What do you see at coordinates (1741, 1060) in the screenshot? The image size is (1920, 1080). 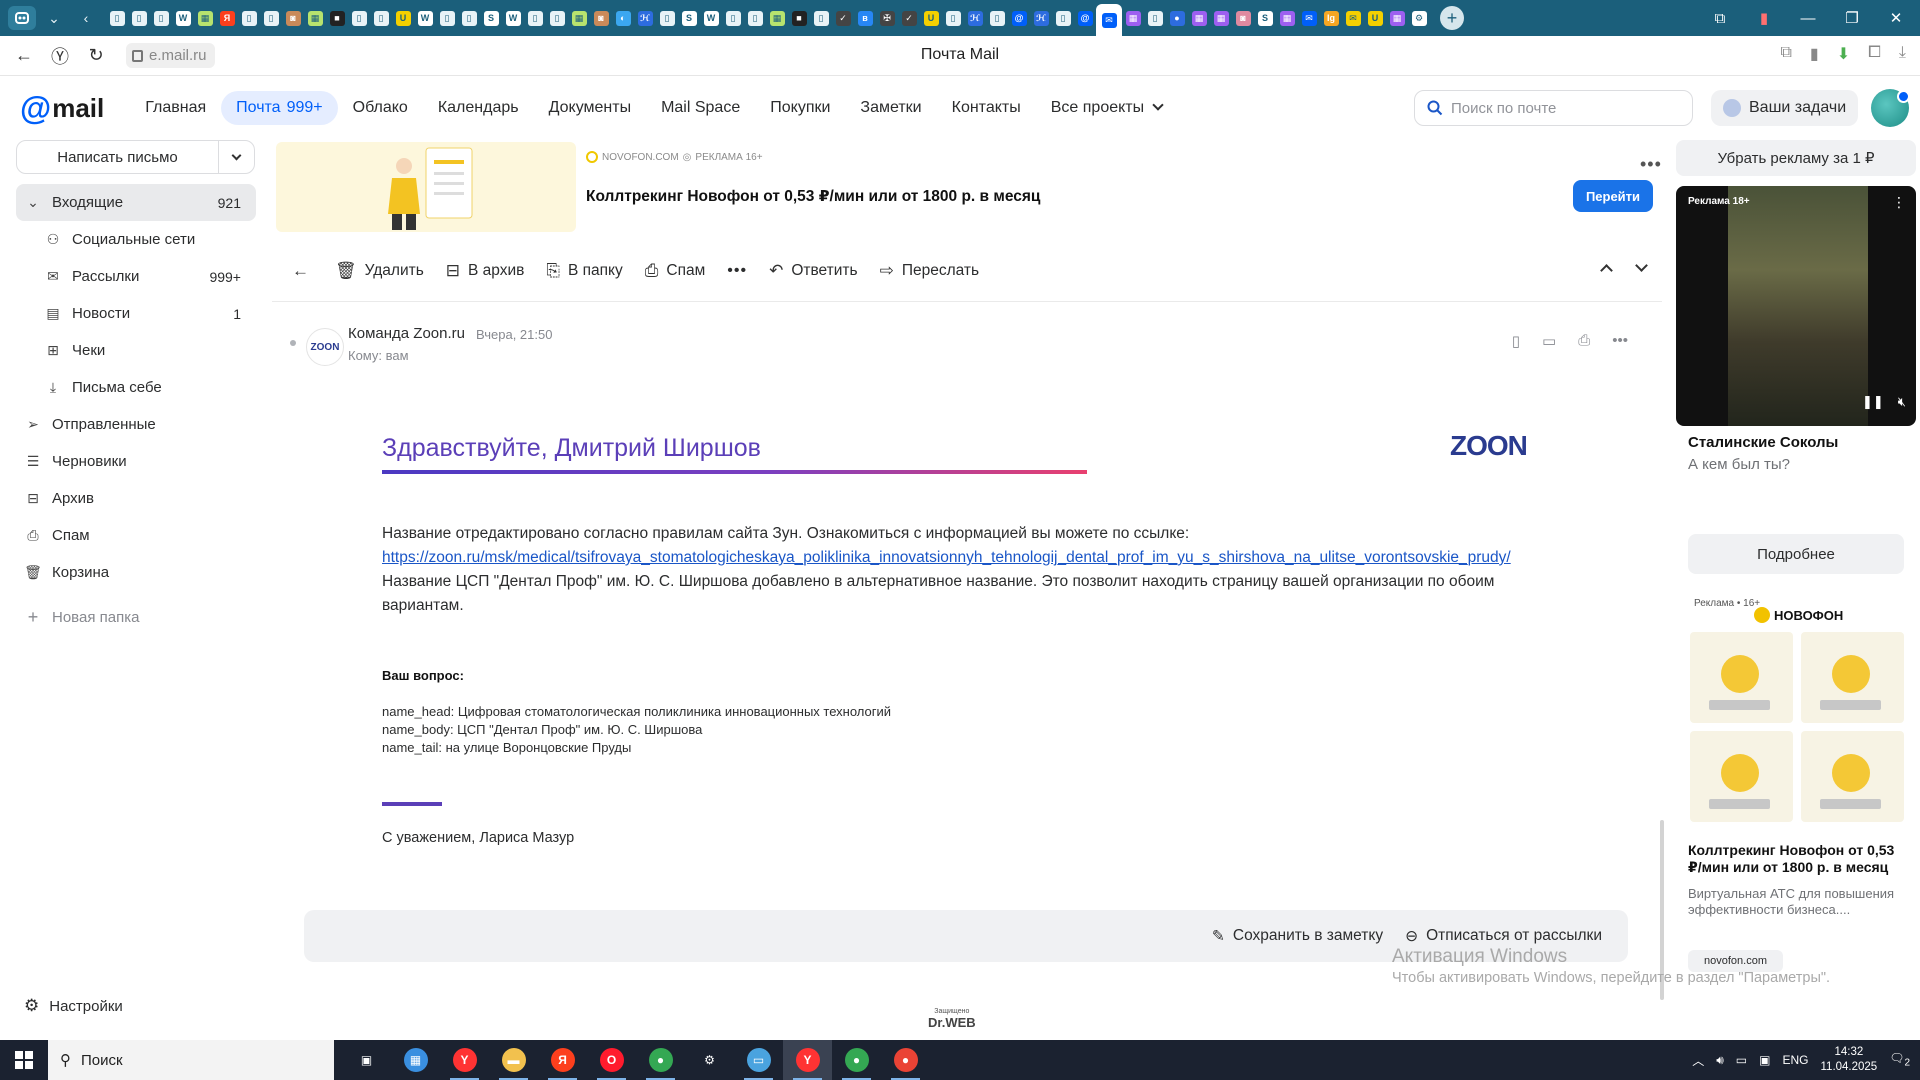 I see `battery-icon: ▭` at bounding box center [1741, 1060].